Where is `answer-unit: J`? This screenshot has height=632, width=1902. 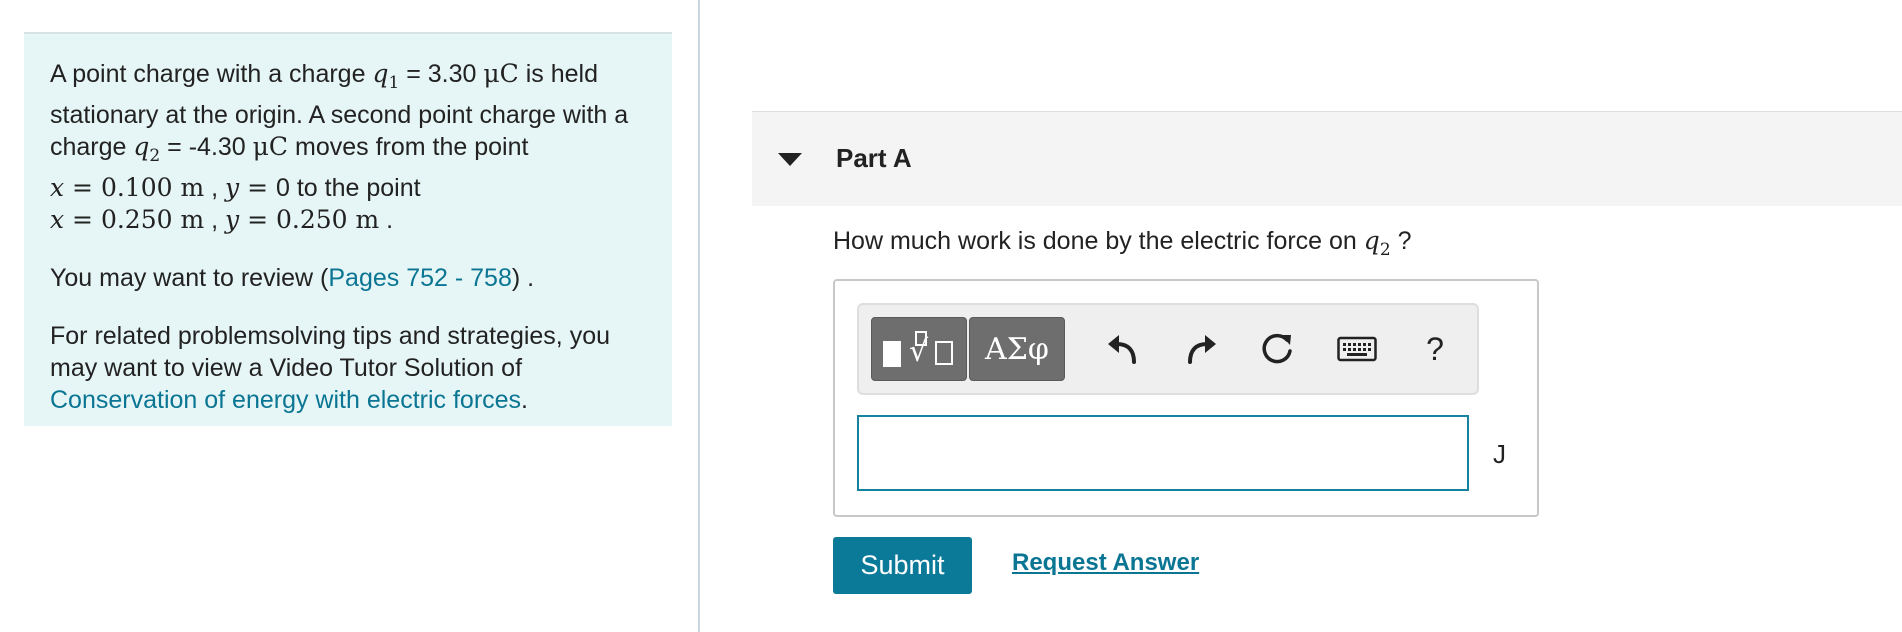
answer-unit: J is located at coordinates (1499, 454).